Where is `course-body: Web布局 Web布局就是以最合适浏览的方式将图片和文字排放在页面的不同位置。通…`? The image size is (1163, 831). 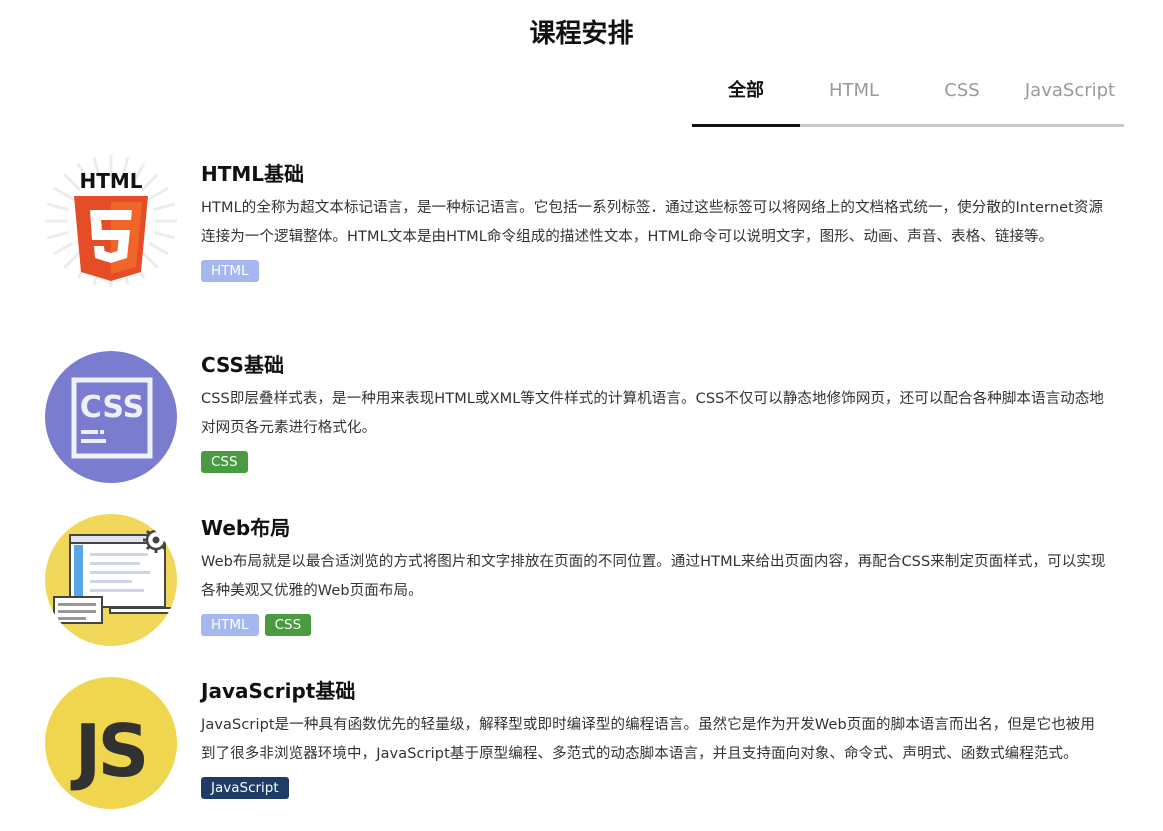 course-body: Web布局 Web布局就是以最合适浏览的方式将图片和文字排放在页面的不同位置。通… is located at coordinates (653, 575).